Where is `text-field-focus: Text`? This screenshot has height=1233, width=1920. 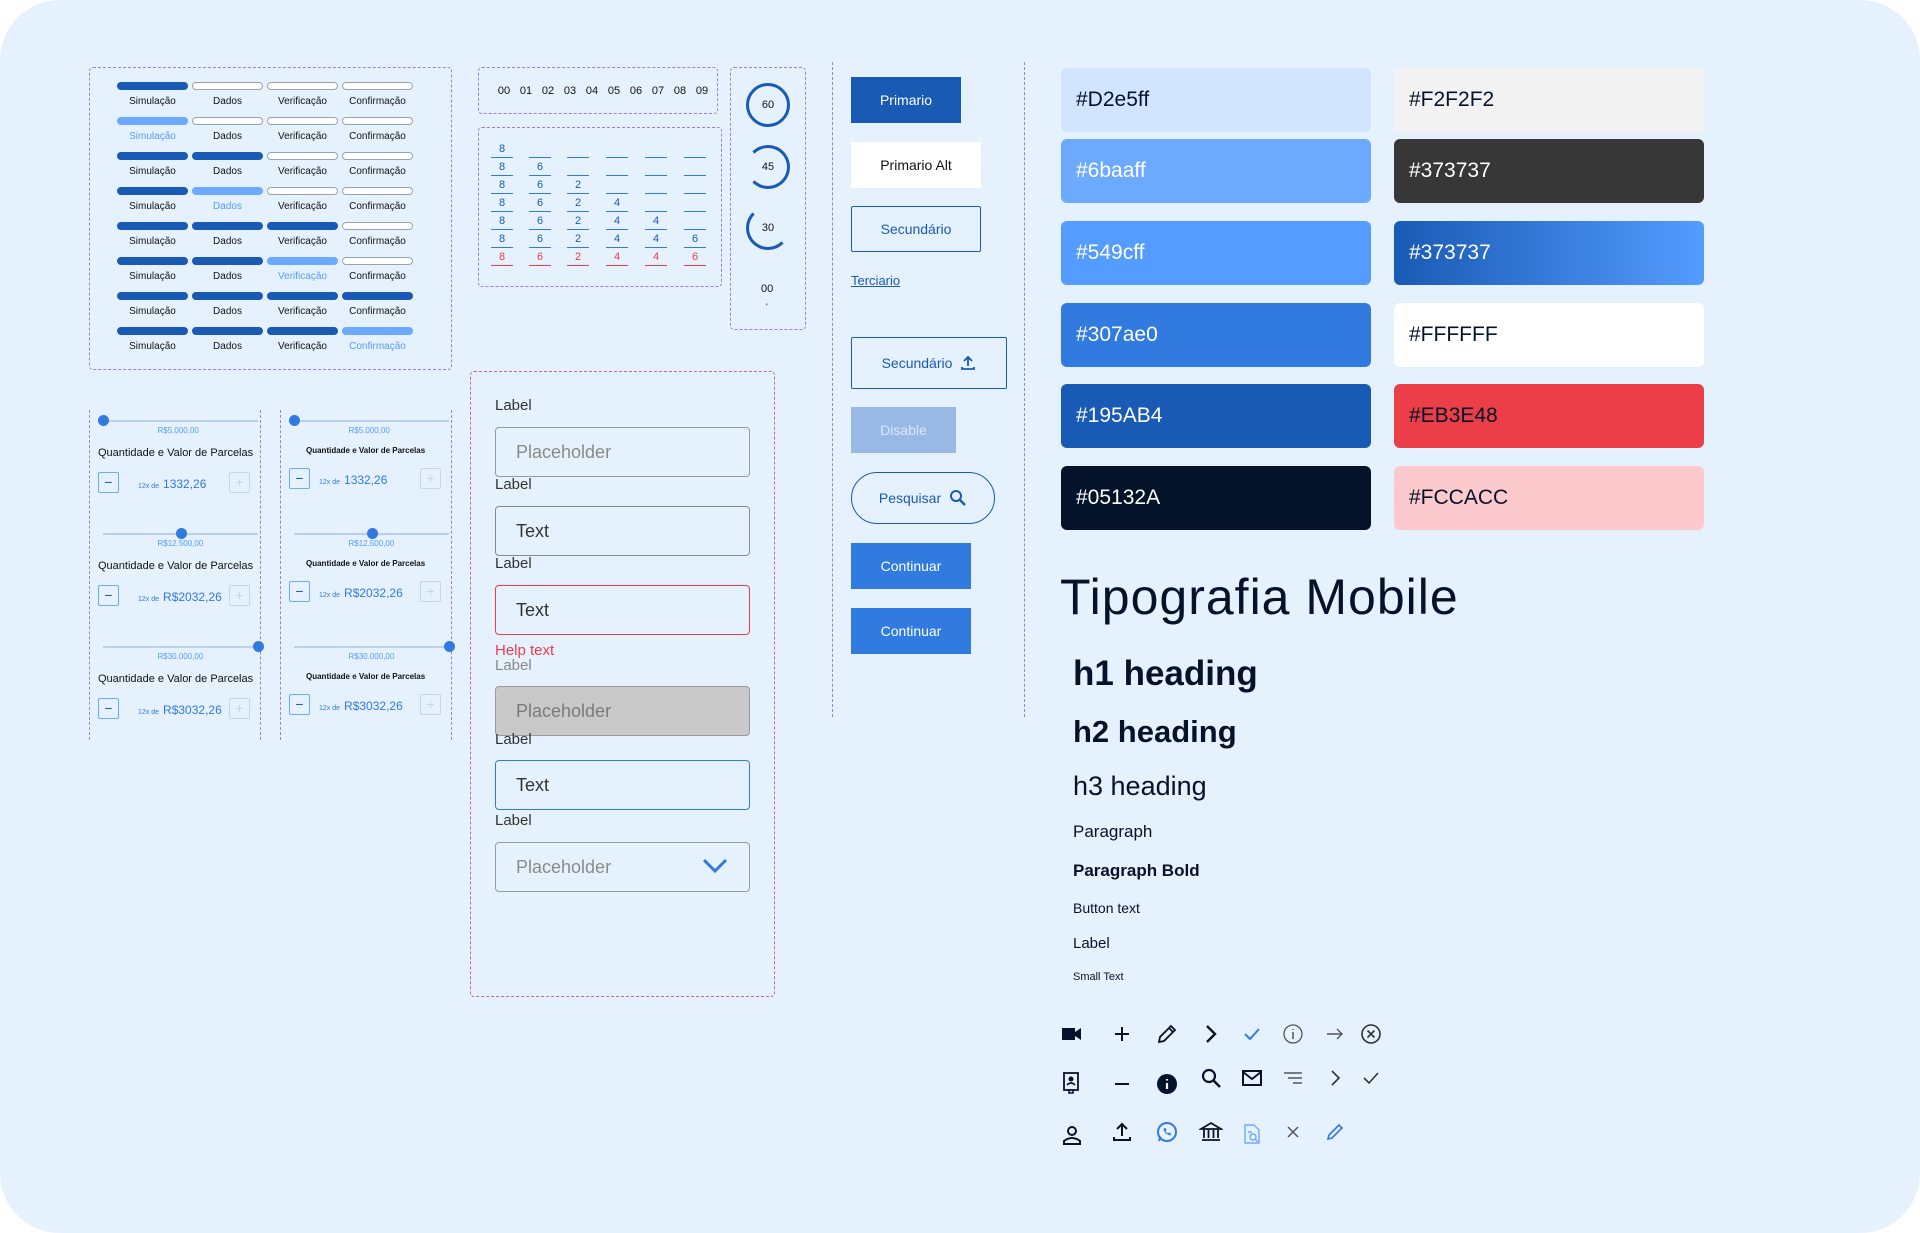 text-field-focus: Text is located at coordinates (622, 785).